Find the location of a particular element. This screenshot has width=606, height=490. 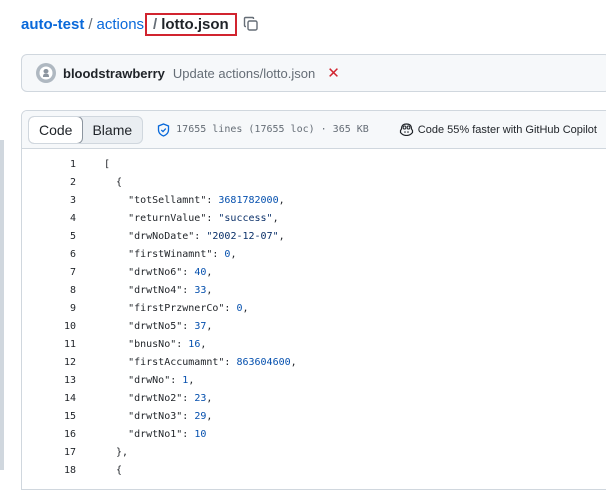

breadcrumb-current-file: / lotto.json is located at coordinates (191, 24).